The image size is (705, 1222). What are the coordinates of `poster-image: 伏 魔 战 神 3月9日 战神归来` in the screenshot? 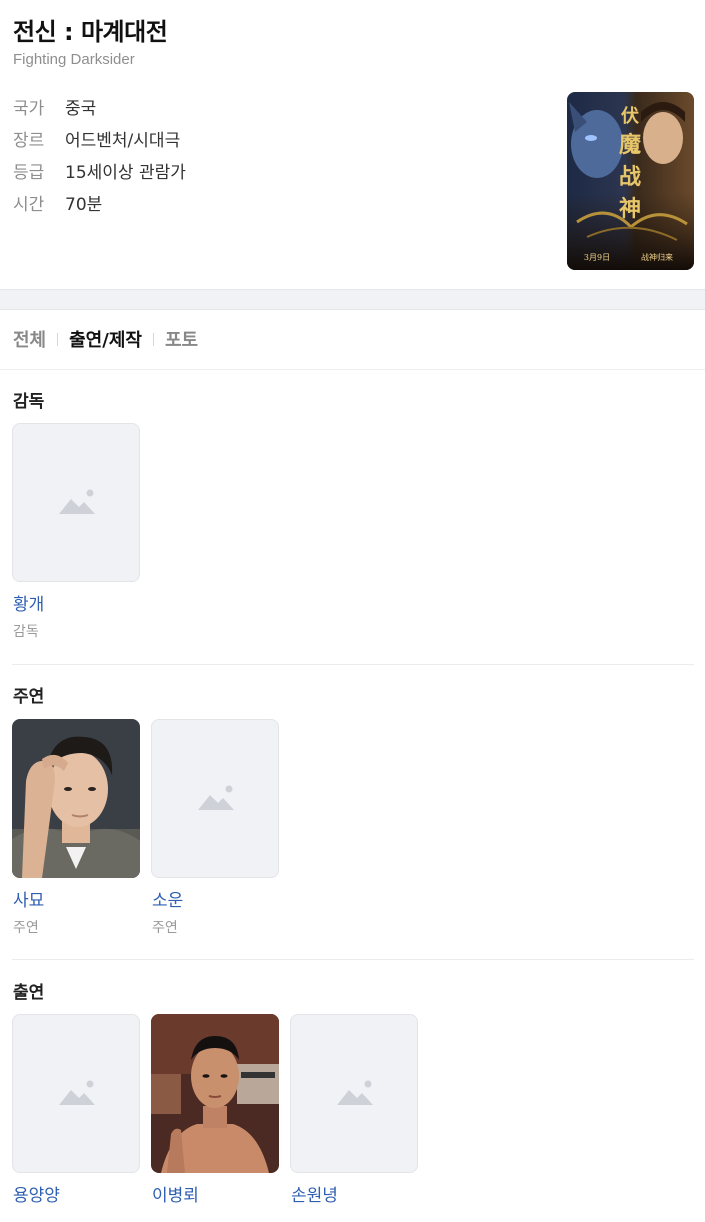 It's located at (630, 181).